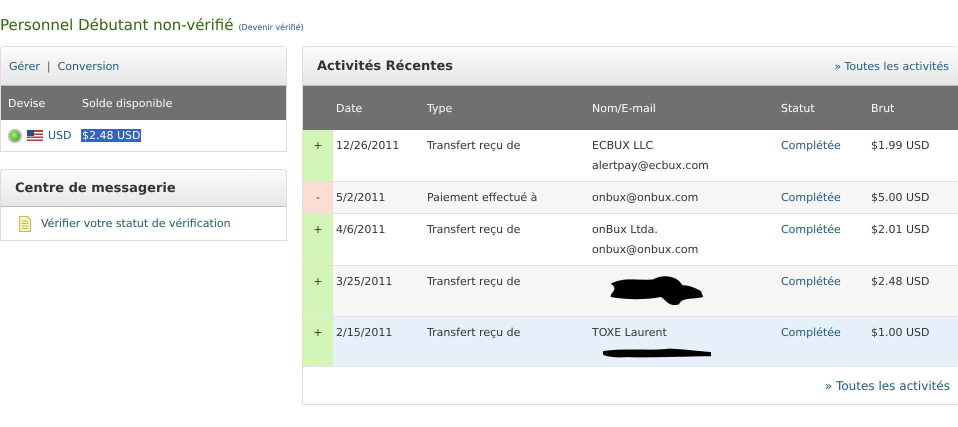 This screenshot has width=958, height=427. What do you see at coordinates (117, 25) in the screenshot?
I see `account-title: Personnel Débutant non-vérifié` at bounding box center [117, 25].